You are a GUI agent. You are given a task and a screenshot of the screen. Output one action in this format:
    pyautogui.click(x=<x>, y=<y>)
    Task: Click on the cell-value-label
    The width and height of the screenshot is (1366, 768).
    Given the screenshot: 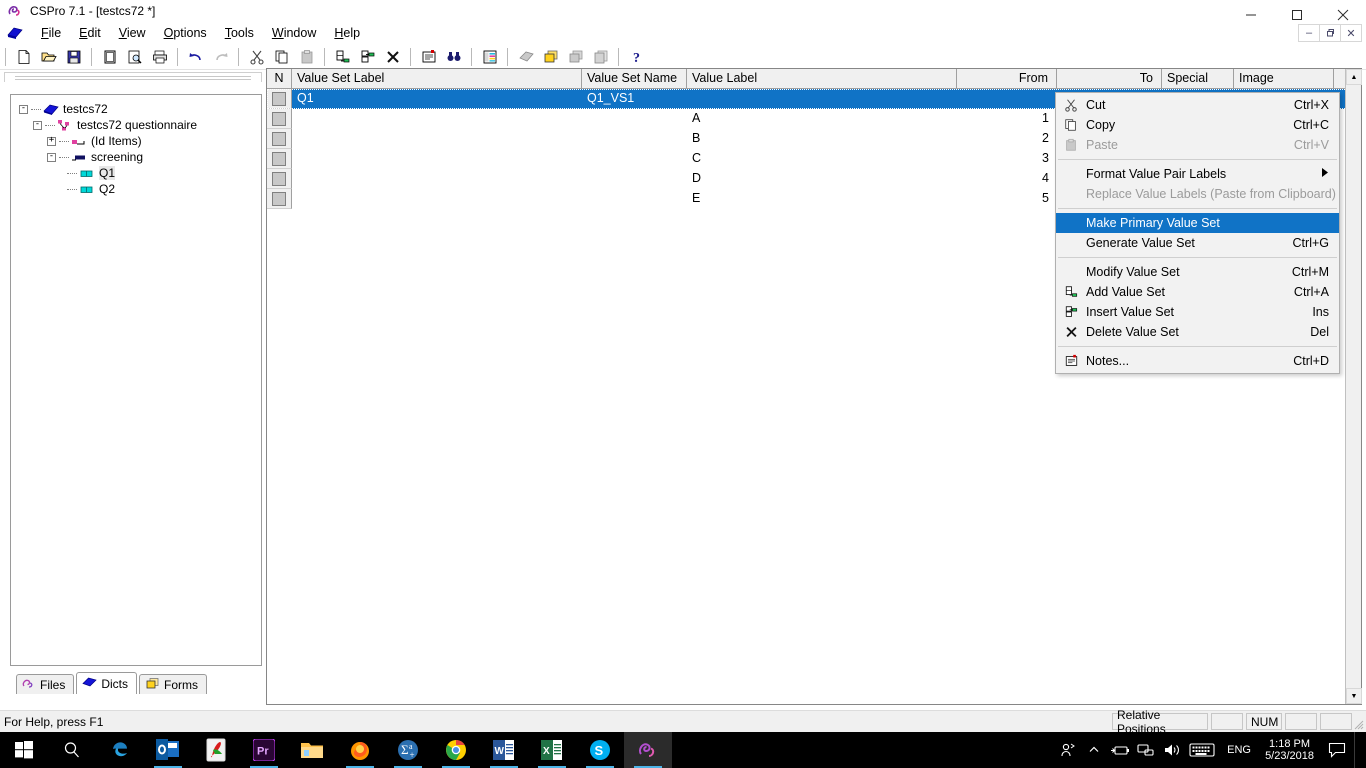 What is the action you would take?
    pyautogui.click(x=822, y=99)
    